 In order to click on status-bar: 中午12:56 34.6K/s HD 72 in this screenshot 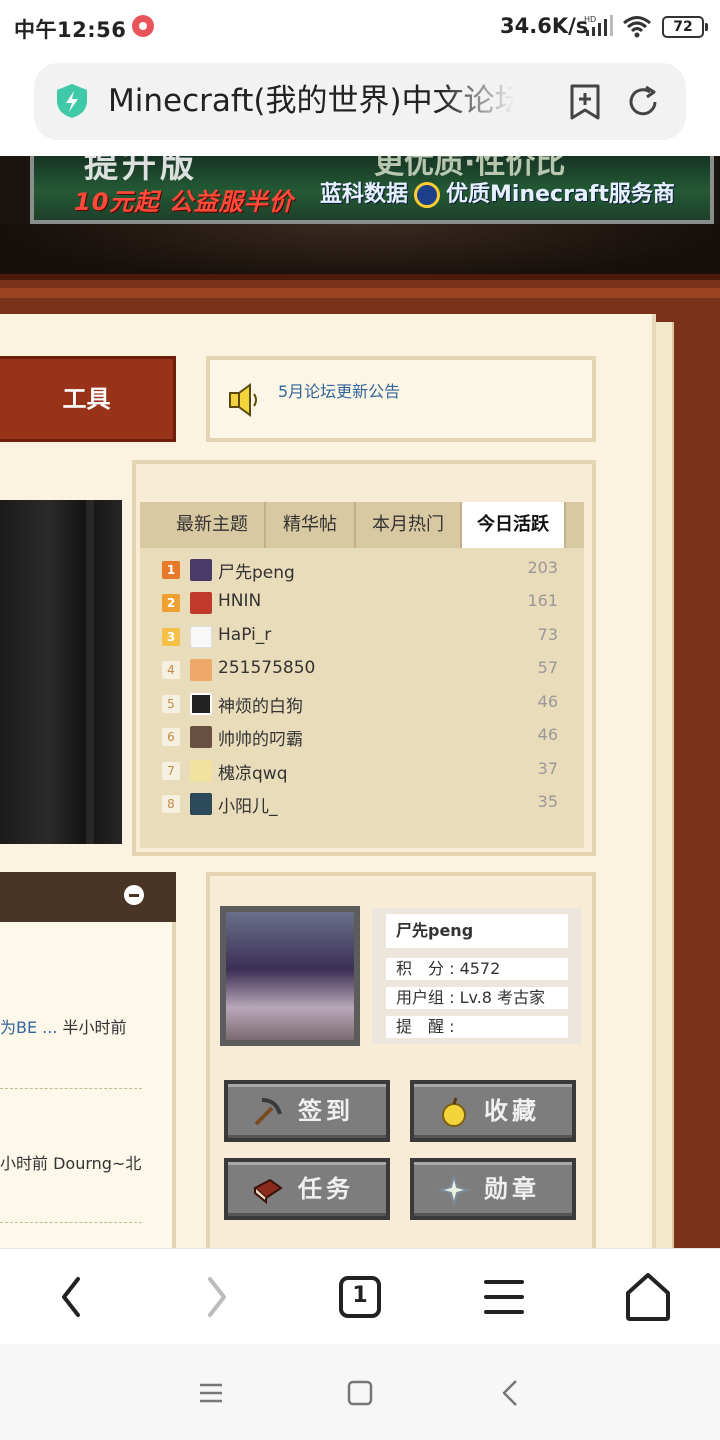, I will do `click(360, 28)`.